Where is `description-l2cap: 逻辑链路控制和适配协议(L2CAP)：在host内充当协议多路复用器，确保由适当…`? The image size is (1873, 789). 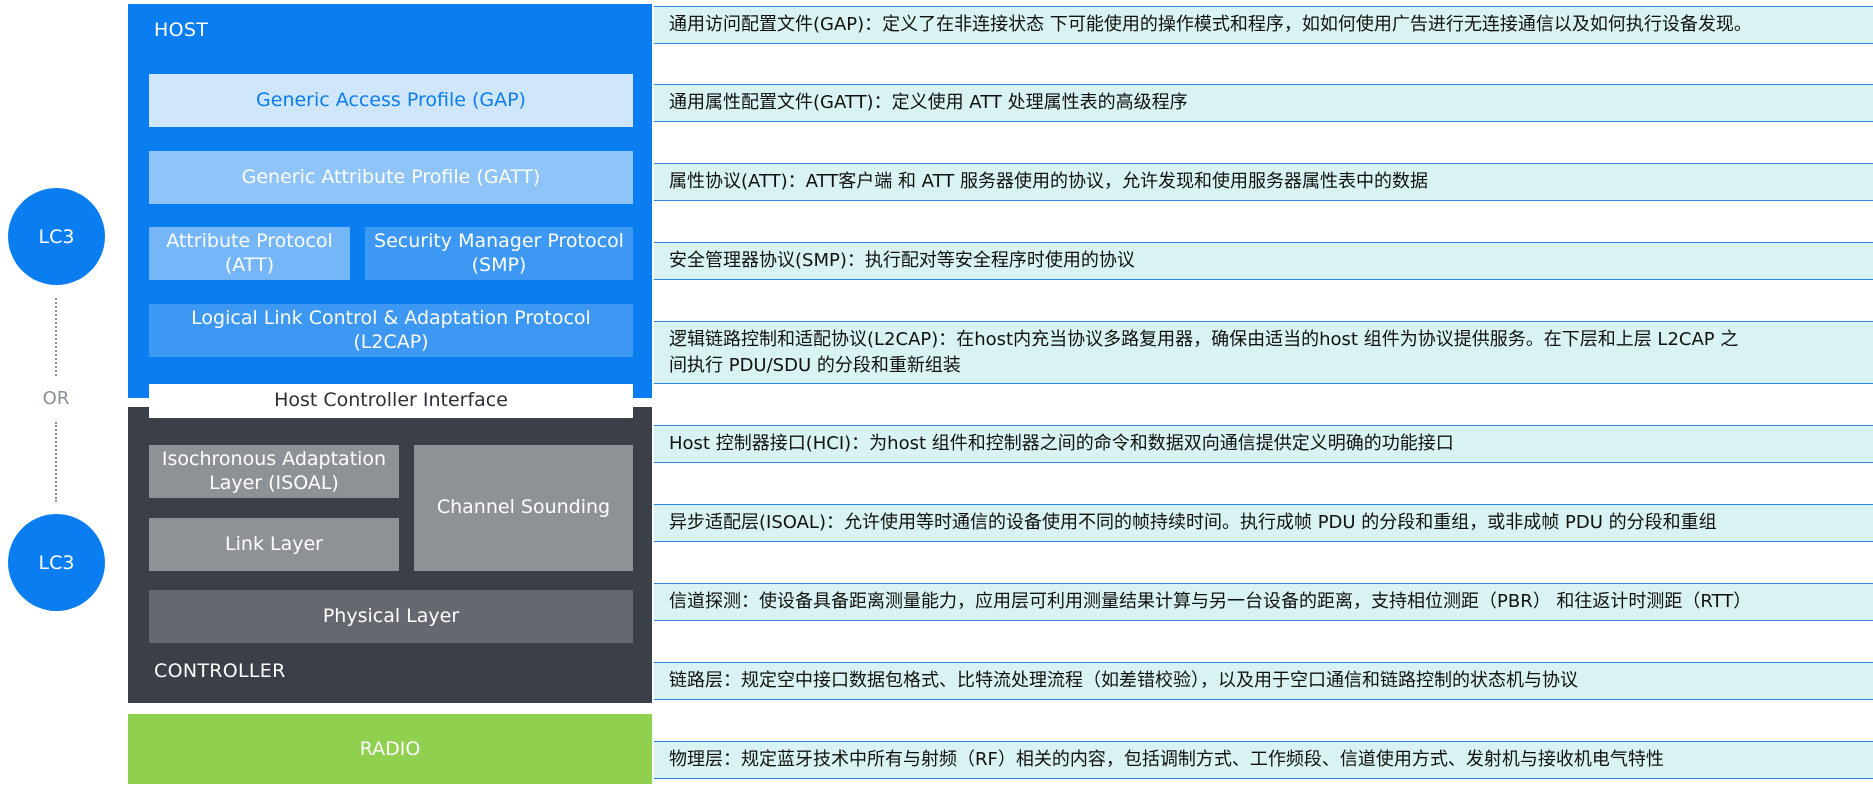
description-l2cap: 逻辑链路控制和适配协议(L2CAP)：在host内充当协议多路复用器，确保由适当… is located at coordinates (1263, 352).